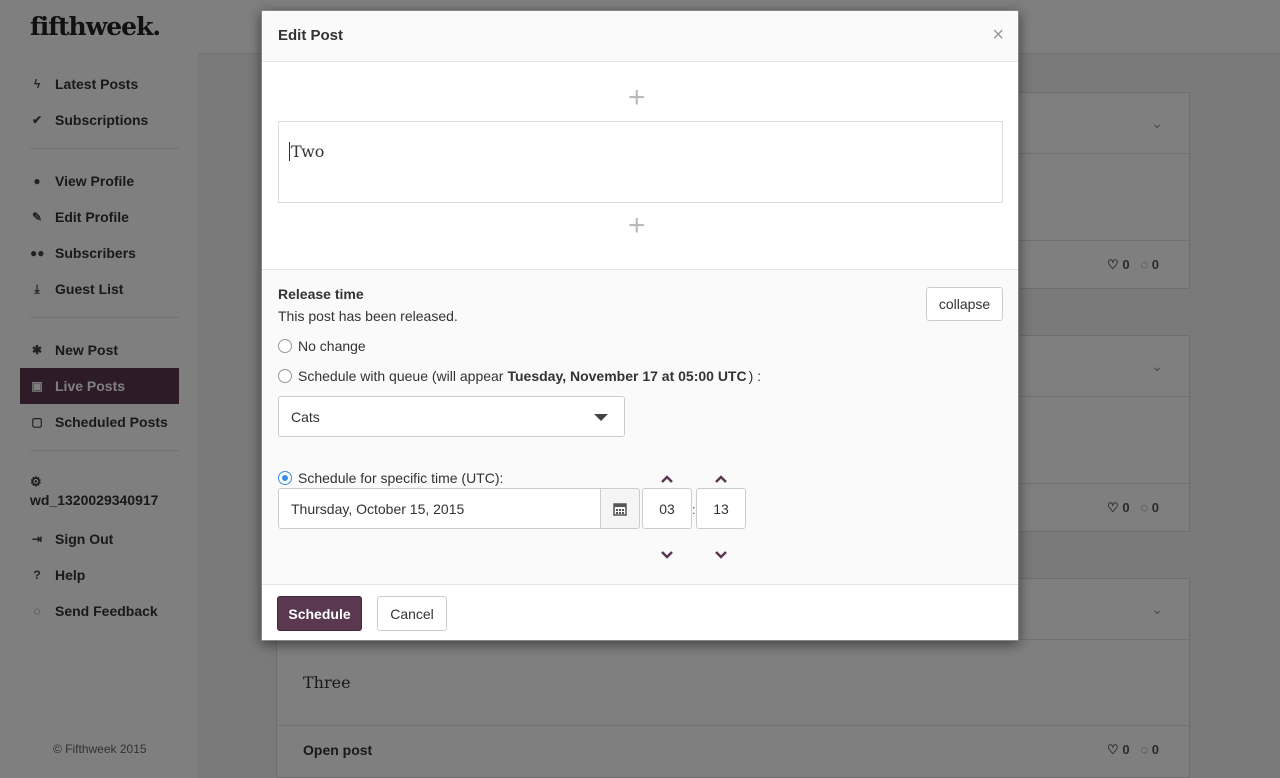 This screenshot has height=778, width=1280. What do you see at coordinates (305, 417) in the screenshot?
I see `queue-select-value: Cats` at bounding box center [305, 417].